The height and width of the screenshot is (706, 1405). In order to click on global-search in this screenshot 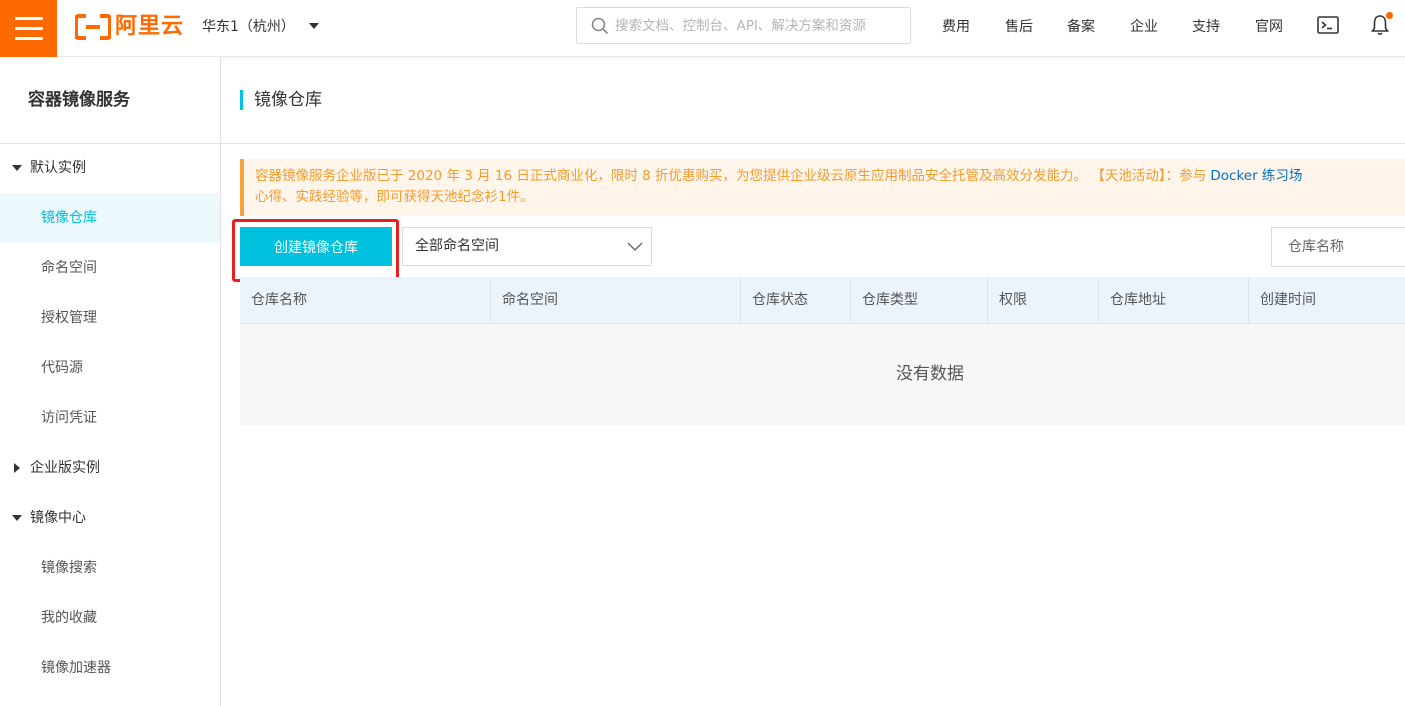, I will do `click(743, 25)`.